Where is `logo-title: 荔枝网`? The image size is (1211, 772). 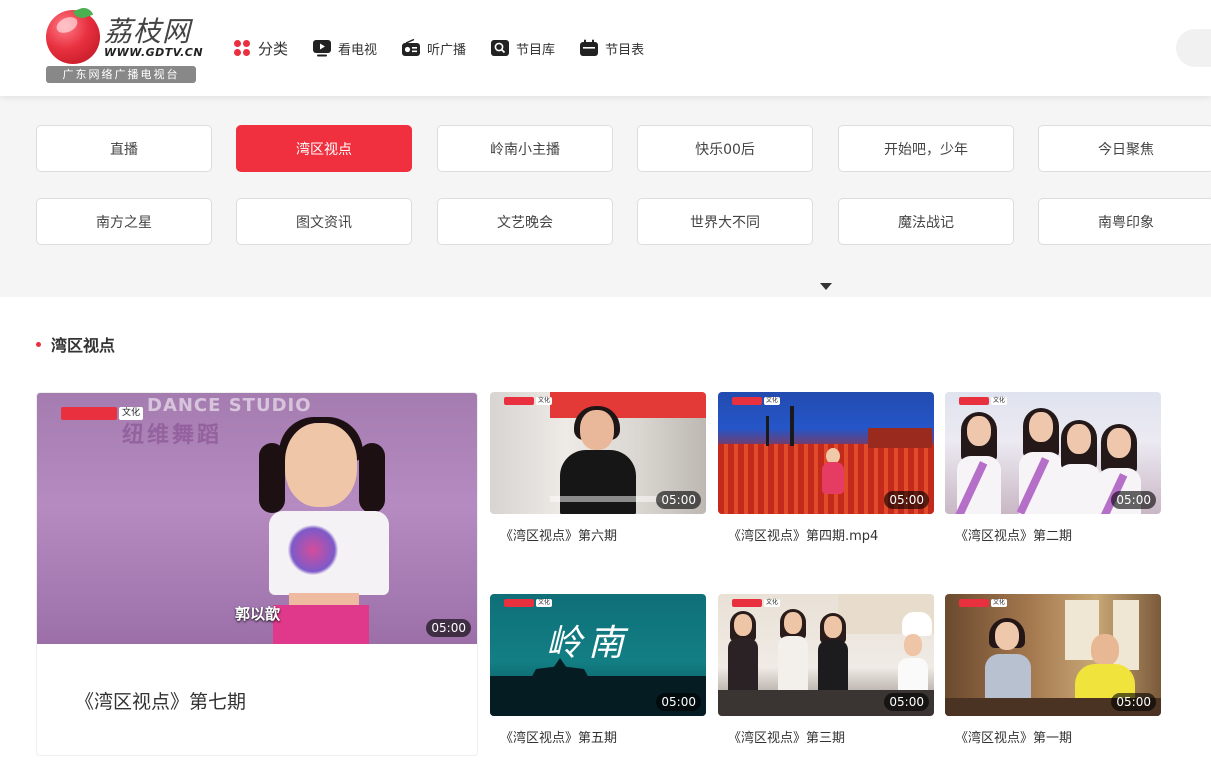 logo-title: 荔枝网 is located at coordinates (148, 31).